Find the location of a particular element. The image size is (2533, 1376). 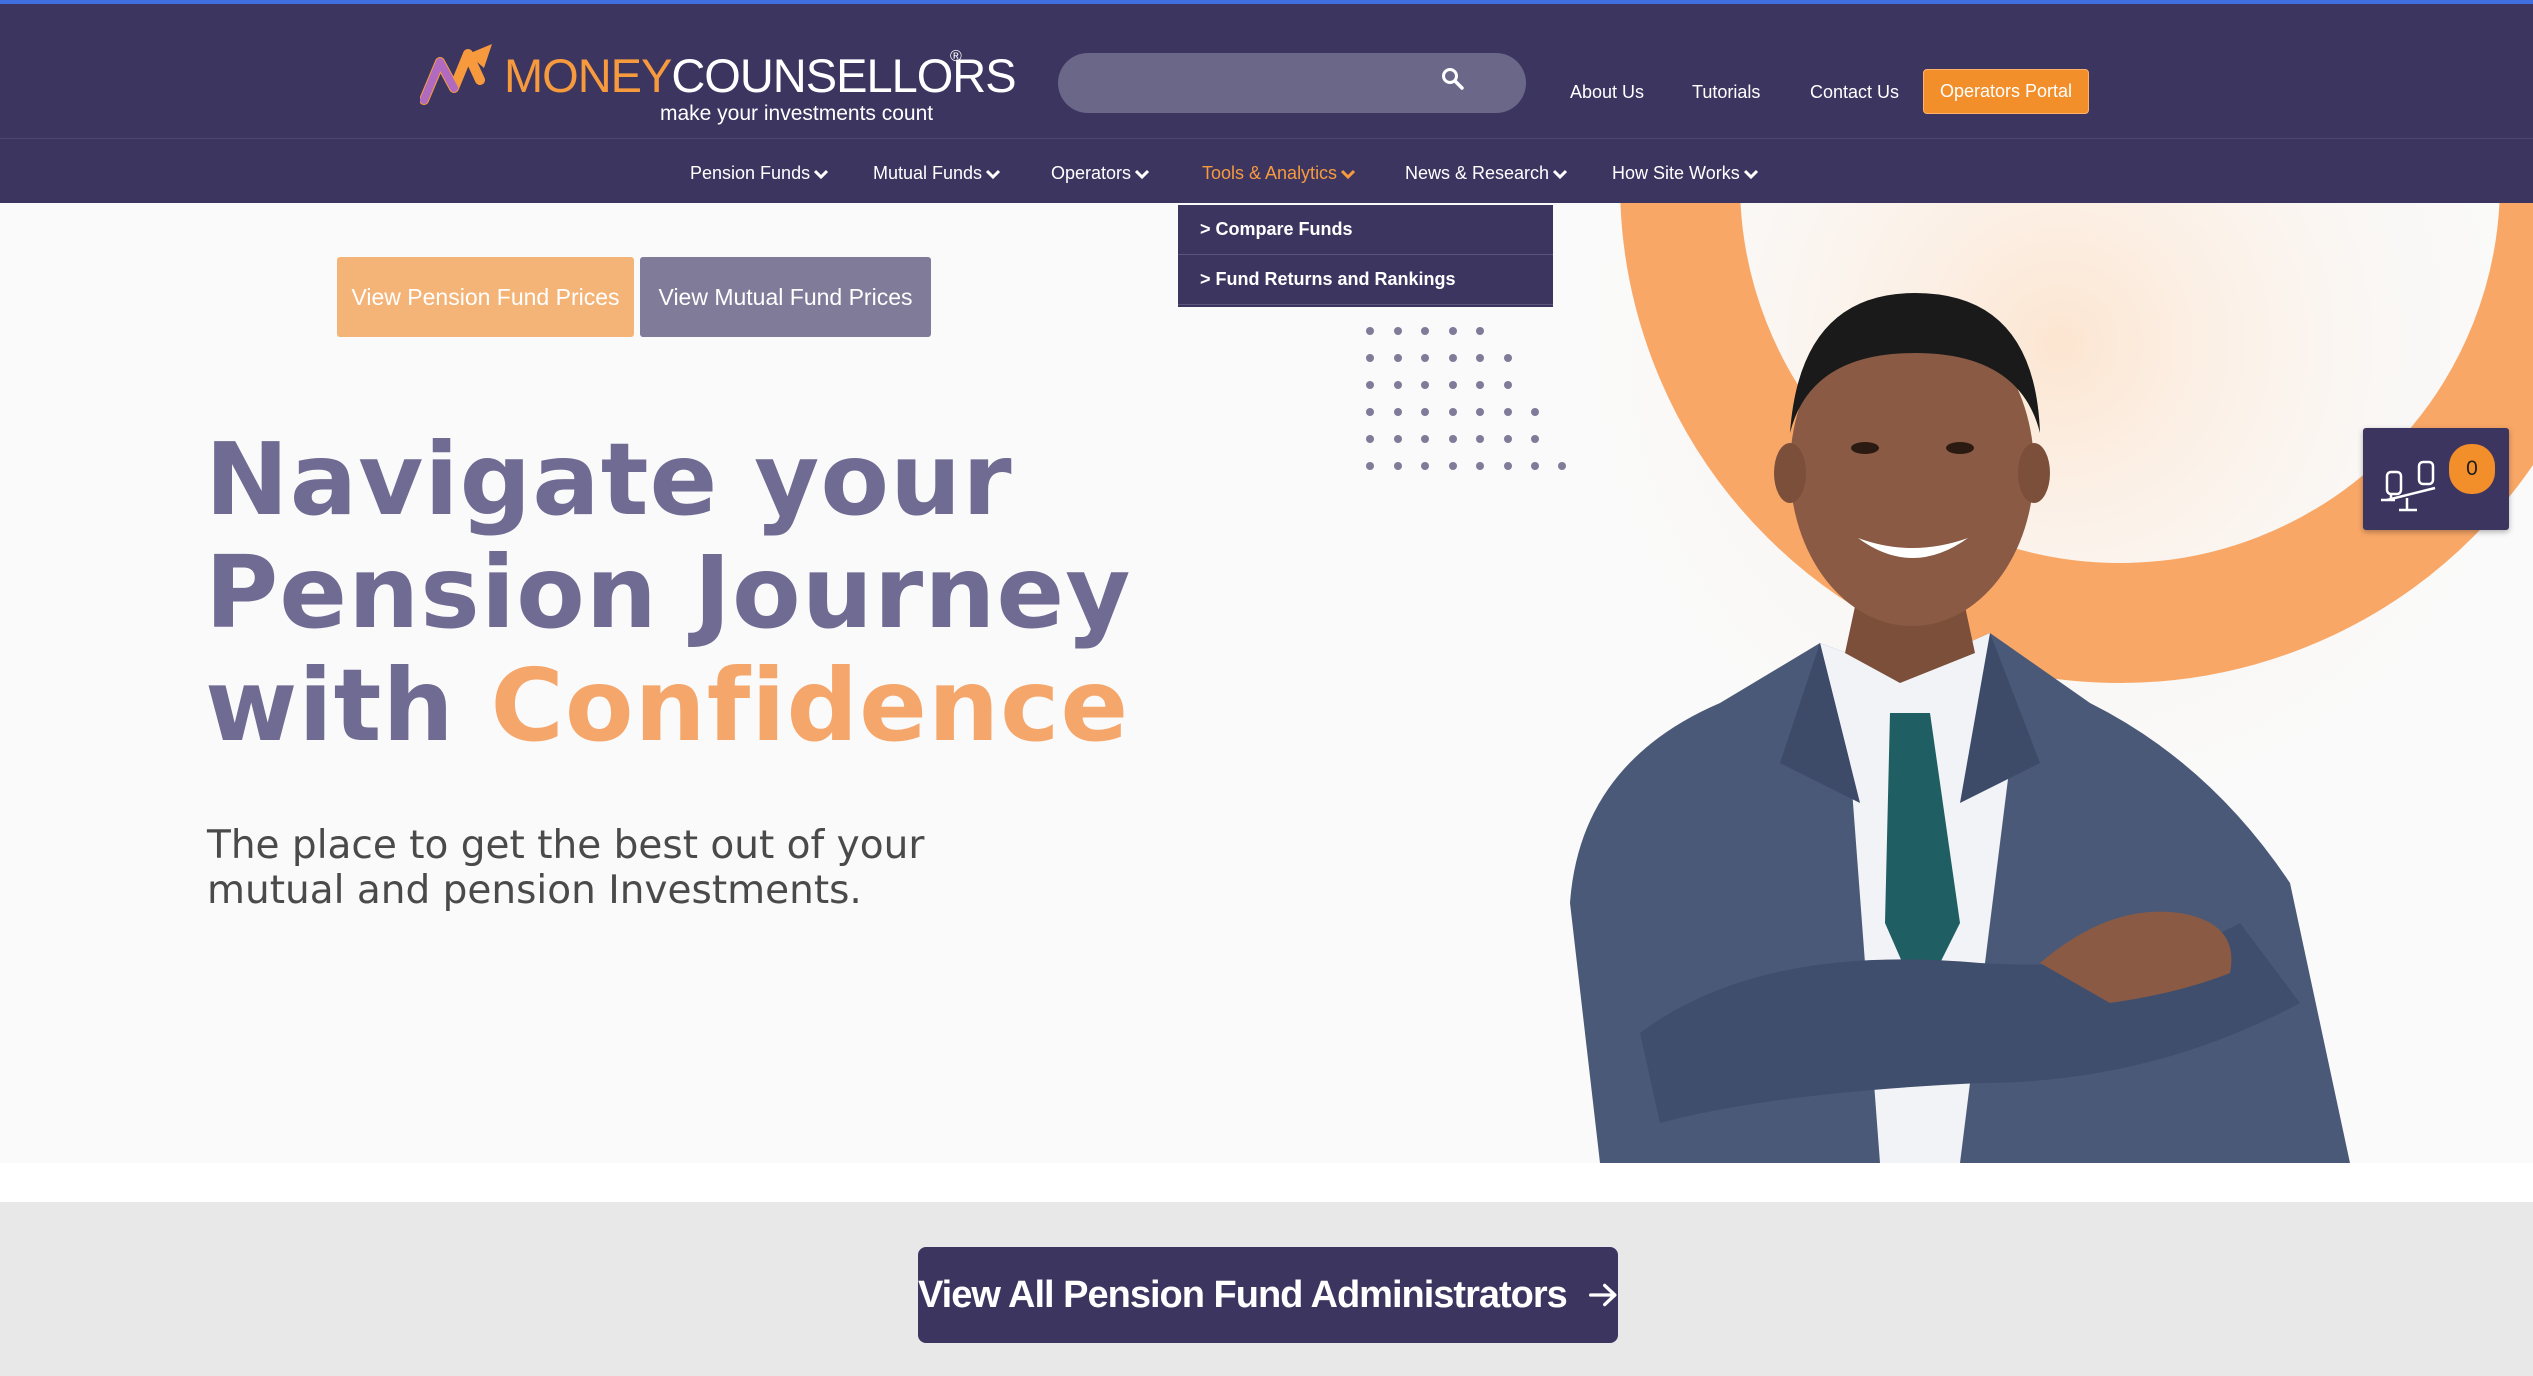

nav-news-research: News & Research is located at coordinates (1486, 173).